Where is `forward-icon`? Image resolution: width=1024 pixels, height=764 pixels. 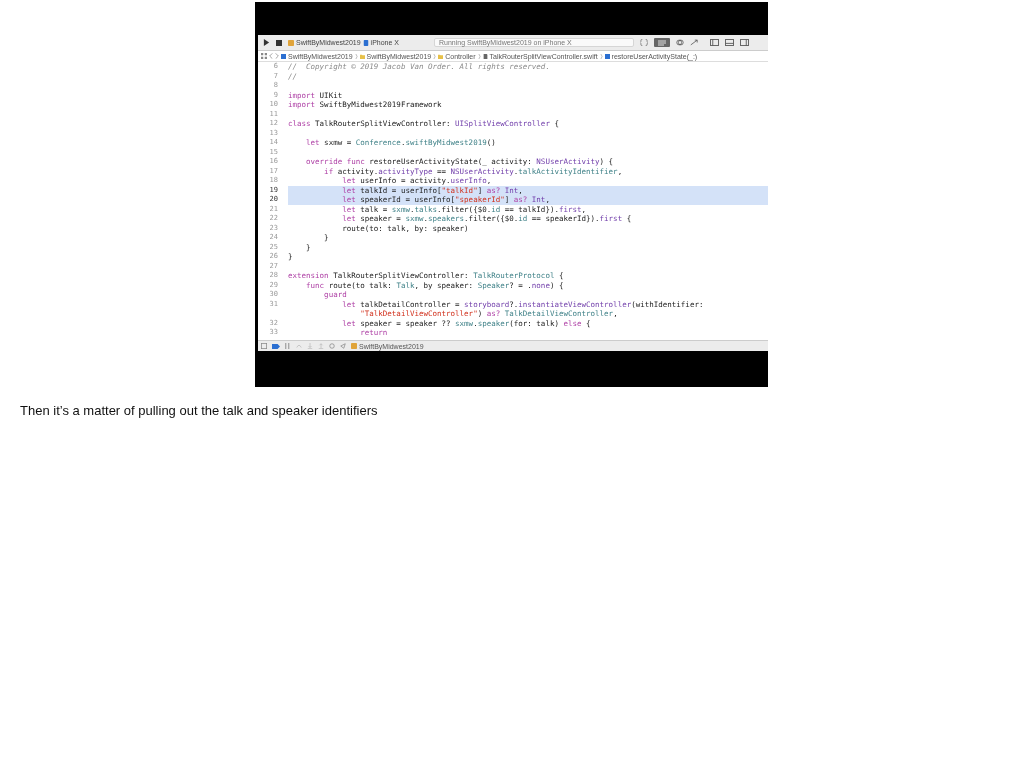 forward-icon is located at coordinates (277, 56).